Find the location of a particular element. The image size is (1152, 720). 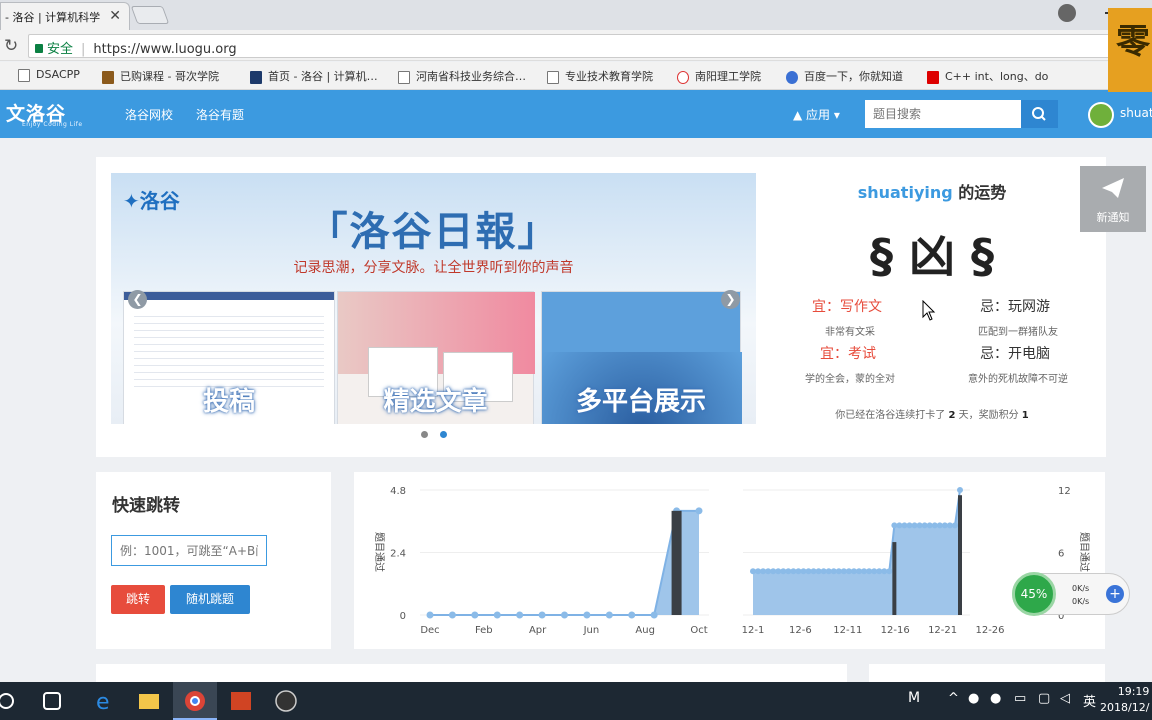

y-tick-label: 0 is located at coordinates (403, 616).